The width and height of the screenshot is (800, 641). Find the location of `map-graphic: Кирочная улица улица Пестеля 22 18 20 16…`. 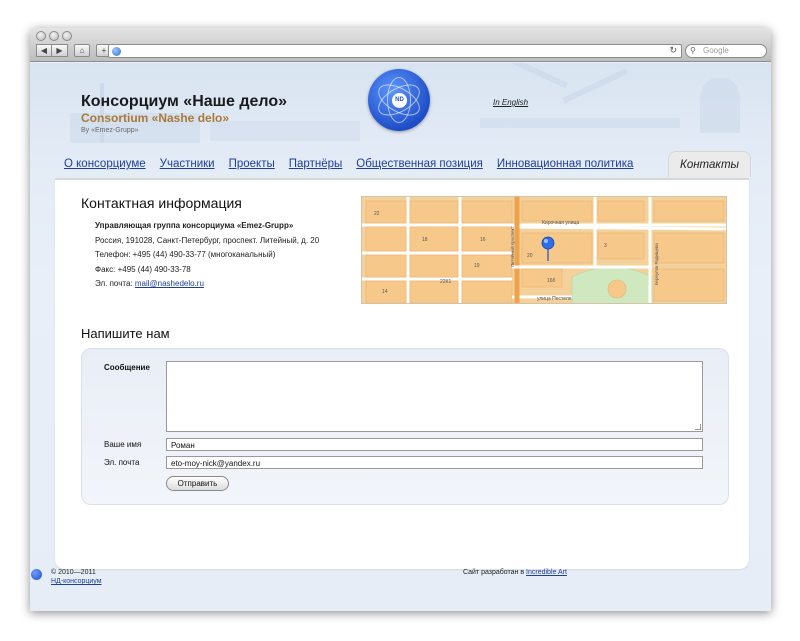

map-graphic: Кирочная улица улица Пестеля 22 18 20 16… is located at coordinates (544, 250).